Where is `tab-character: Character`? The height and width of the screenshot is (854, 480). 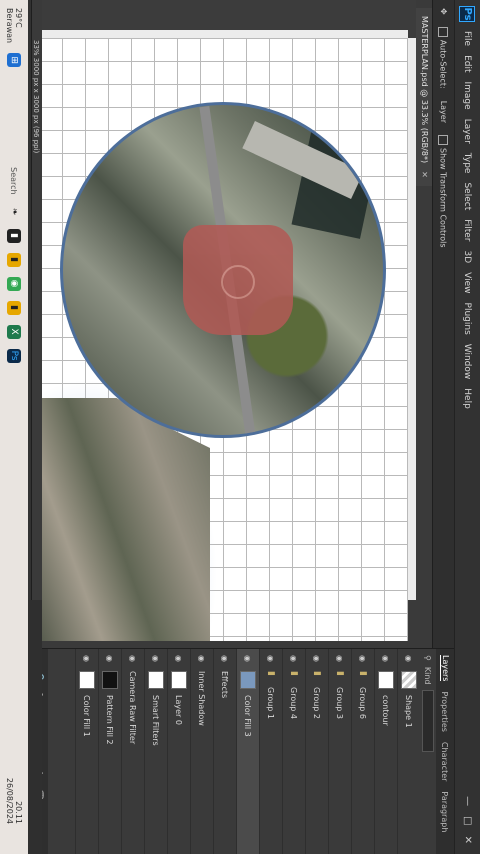
tab-character: Character is located at coordinates (445, 762).